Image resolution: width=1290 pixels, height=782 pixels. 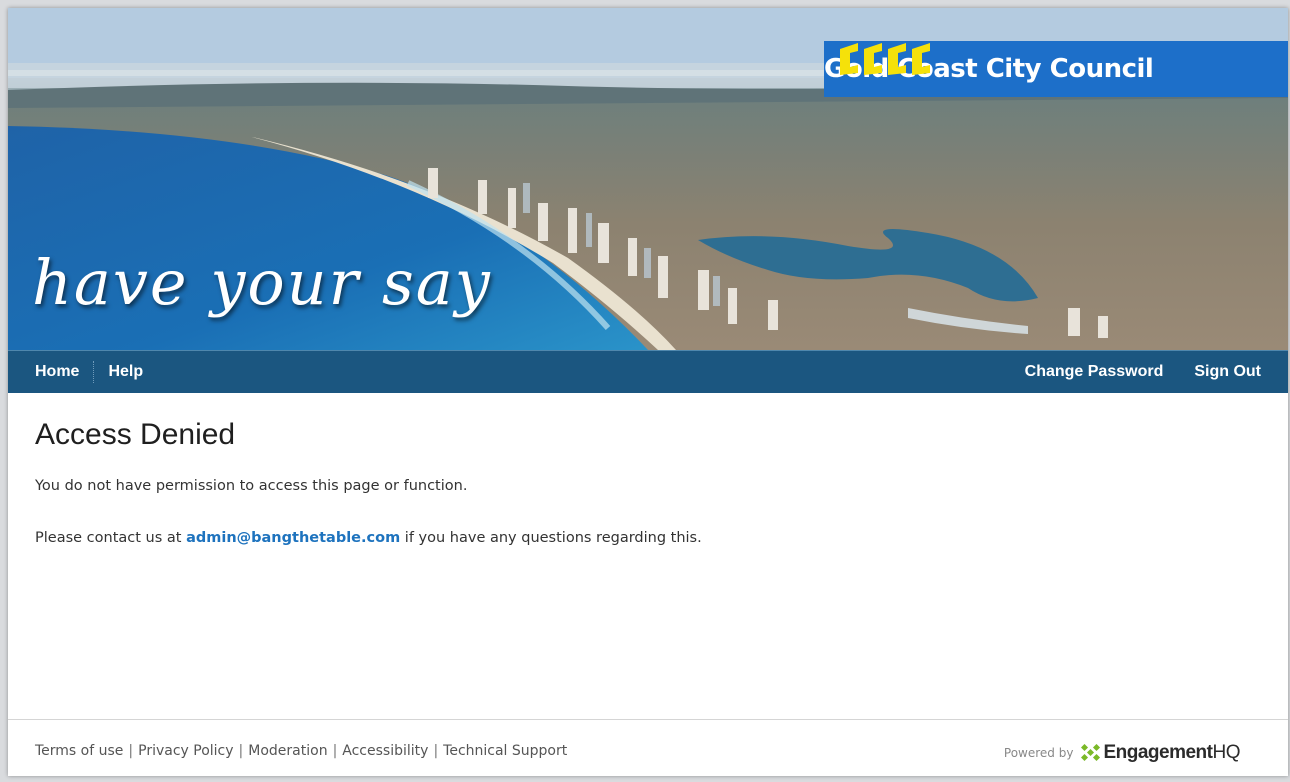 What do you see at coordinates (1038, 753) in the screenshot?
I see `powered-by-label: Powered by` at bounding box center [1038, 753].